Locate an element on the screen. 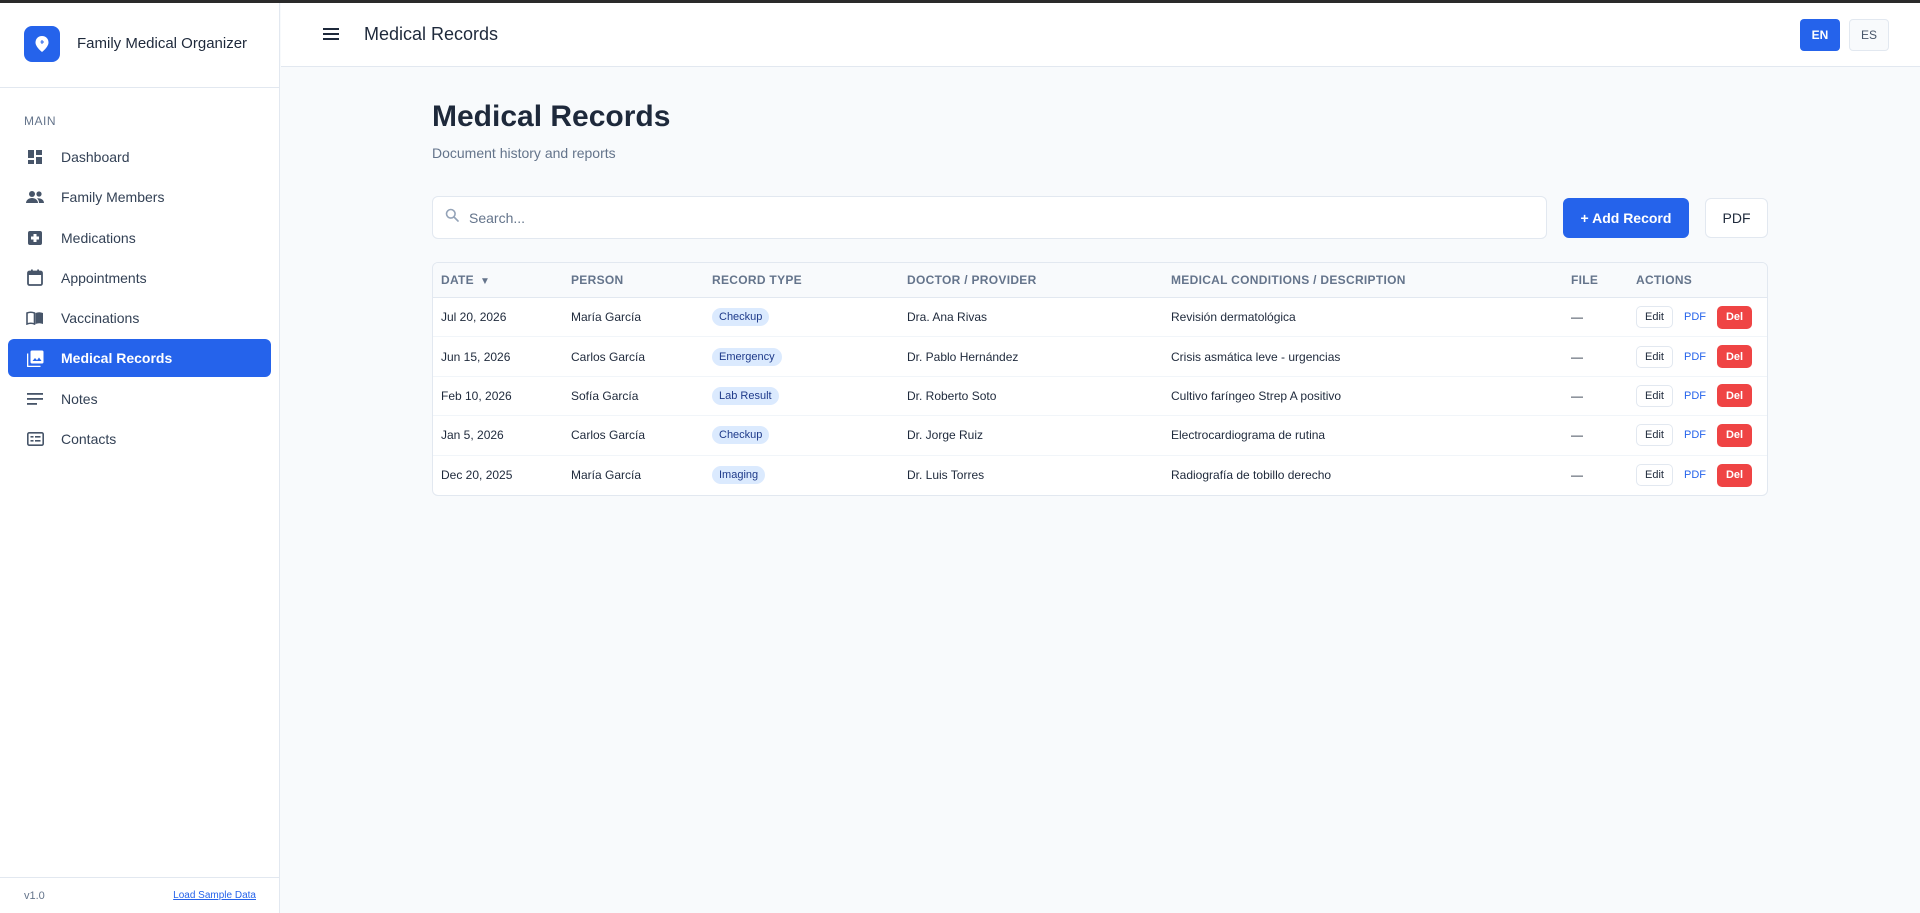  top-header: Medical Records EN ES is located at coordinates (1100, 33).